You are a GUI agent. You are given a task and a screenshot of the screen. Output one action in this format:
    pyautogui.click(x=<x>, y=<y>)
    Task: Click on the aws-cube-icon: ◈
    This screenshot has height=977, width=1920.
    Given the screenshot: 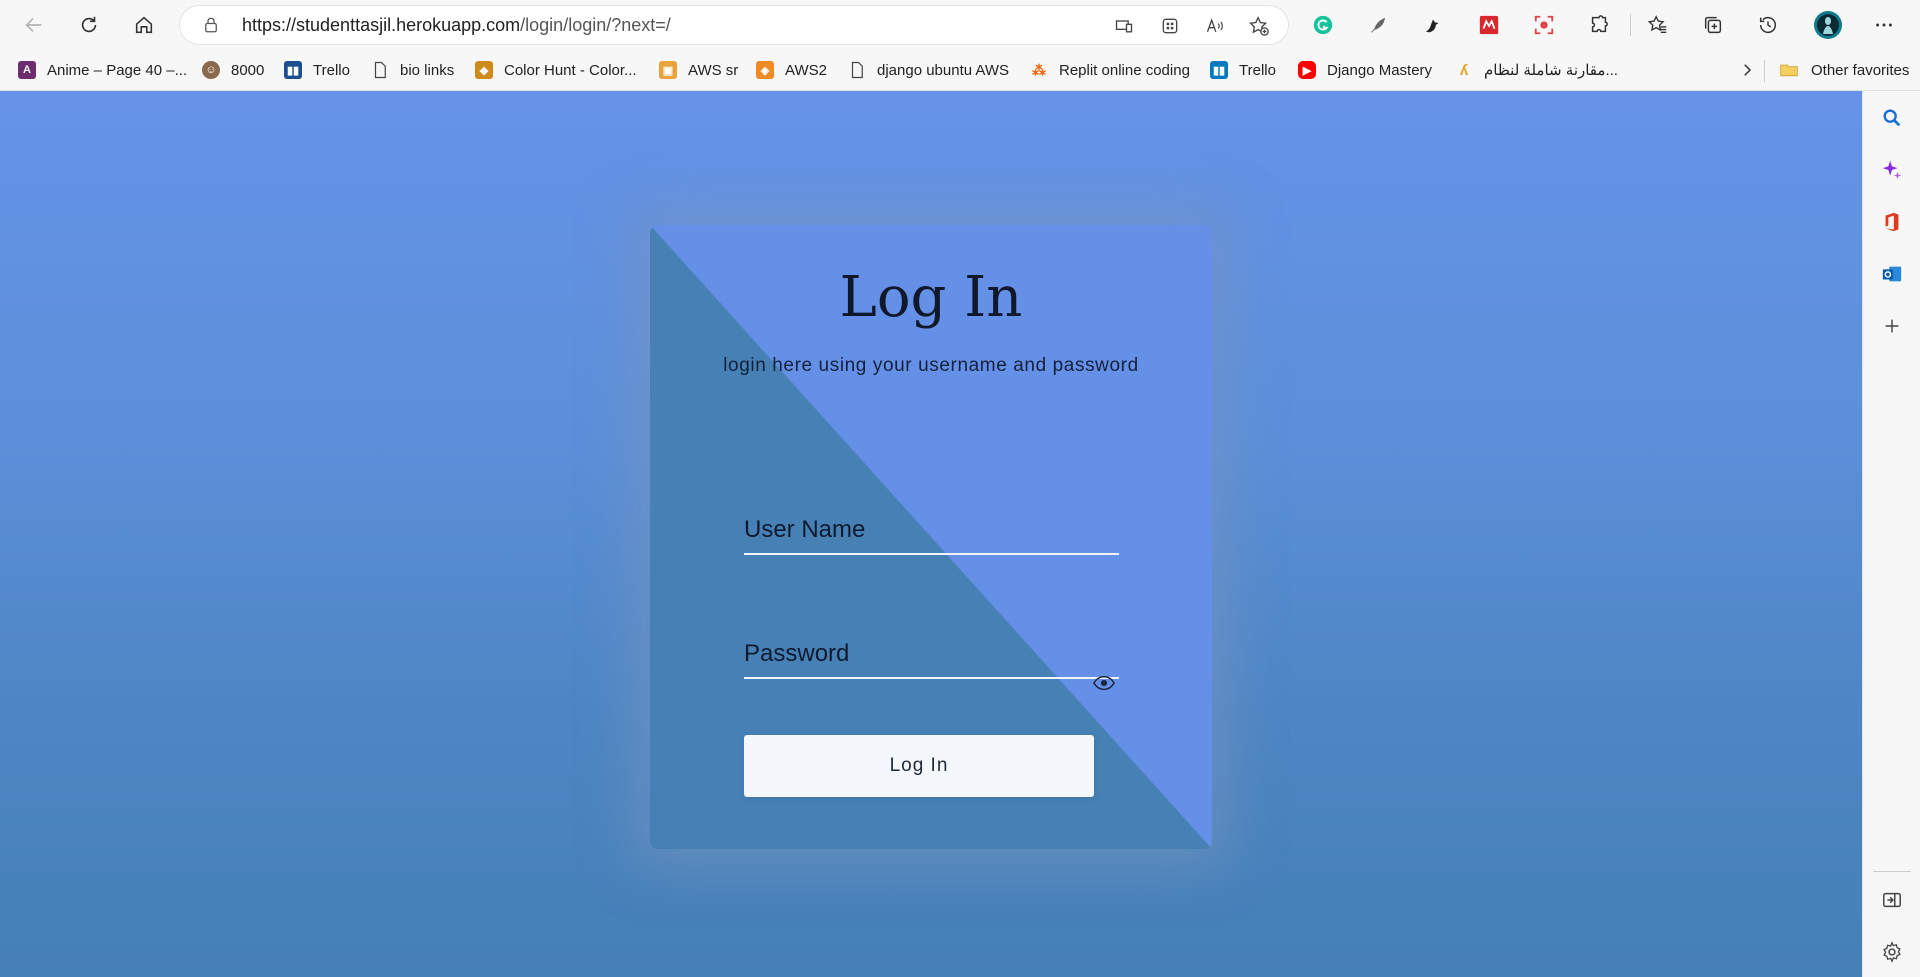 What is the action you would take?
    pyautogui.click(x=765, y=70)
    